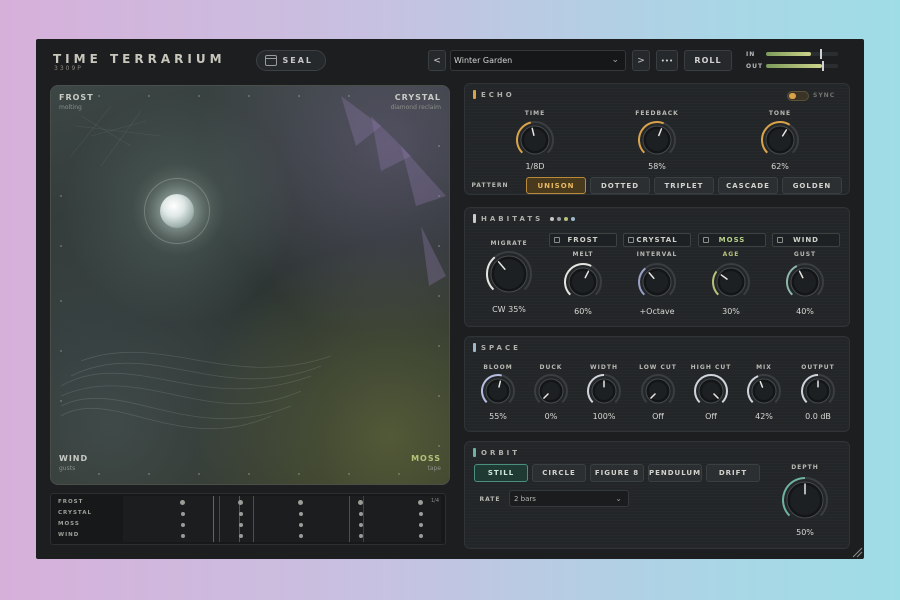 Image resolution: width=900 pixels, height=600 pixels. Describe the element at coordinates (805, 467) in the screenshot. I see `depth-label: DEPTH` at that location.